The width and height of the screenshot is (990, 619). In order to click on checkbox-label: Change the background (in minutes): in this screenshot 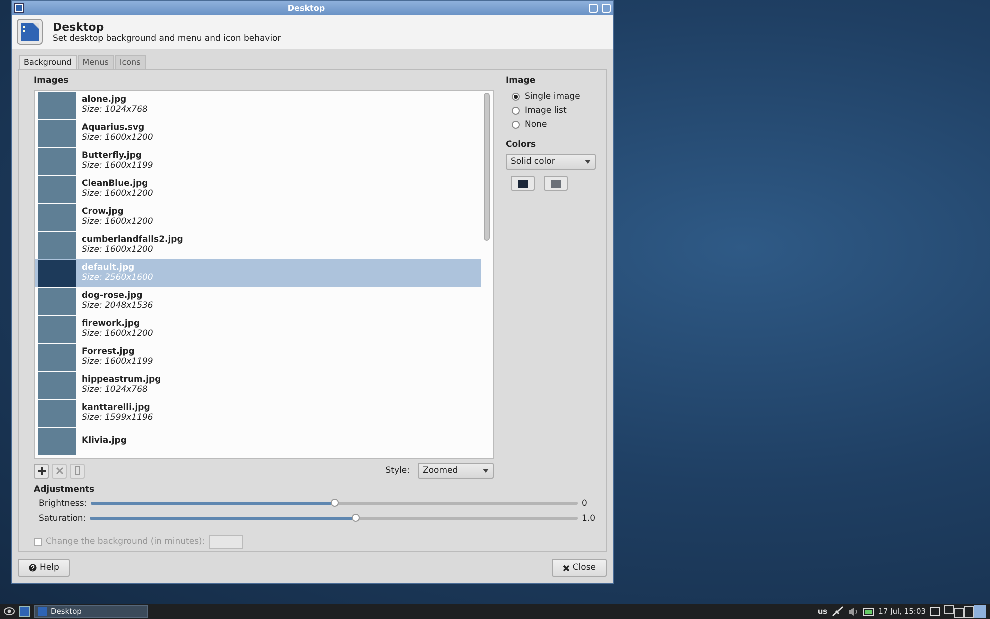, I will do `click(126, 542)`.